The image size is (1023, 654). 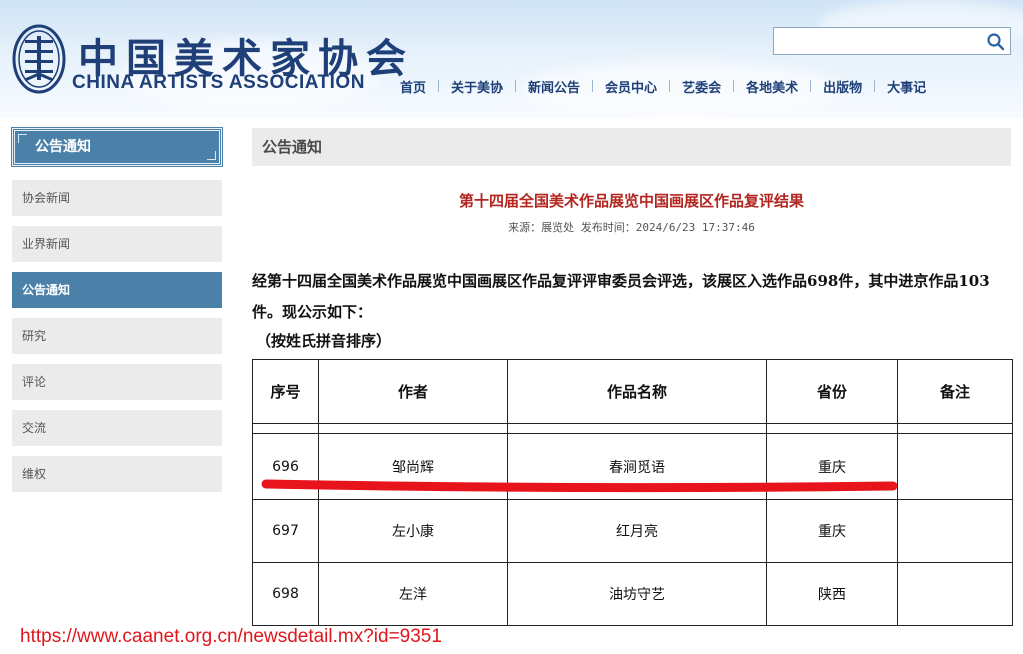 What do you see at coordinates (631, 86) in the screenshot?
I see `nav-members: 会员中心` at bounding box center [631, 86].